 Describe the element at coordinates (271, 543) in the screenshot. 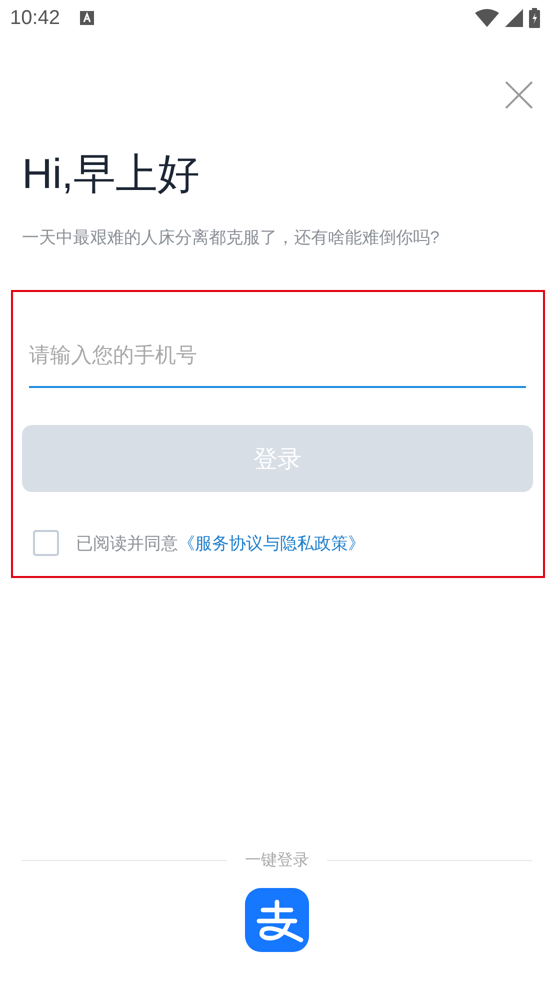

I see `agreement-link: 《服务协议与隐私政策》` at that location.